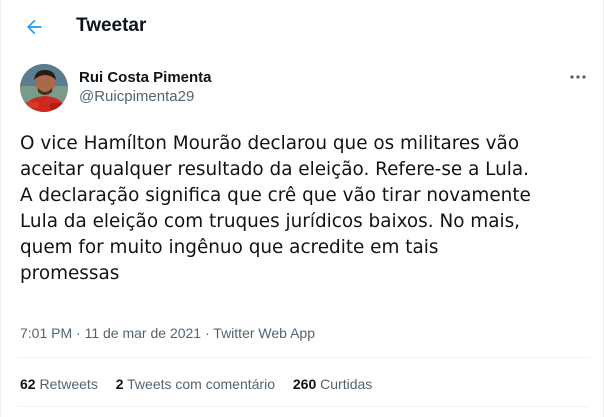 The height and width of the screenshot is (417, 604). I want to click on more-options-button, so click(578, 77).